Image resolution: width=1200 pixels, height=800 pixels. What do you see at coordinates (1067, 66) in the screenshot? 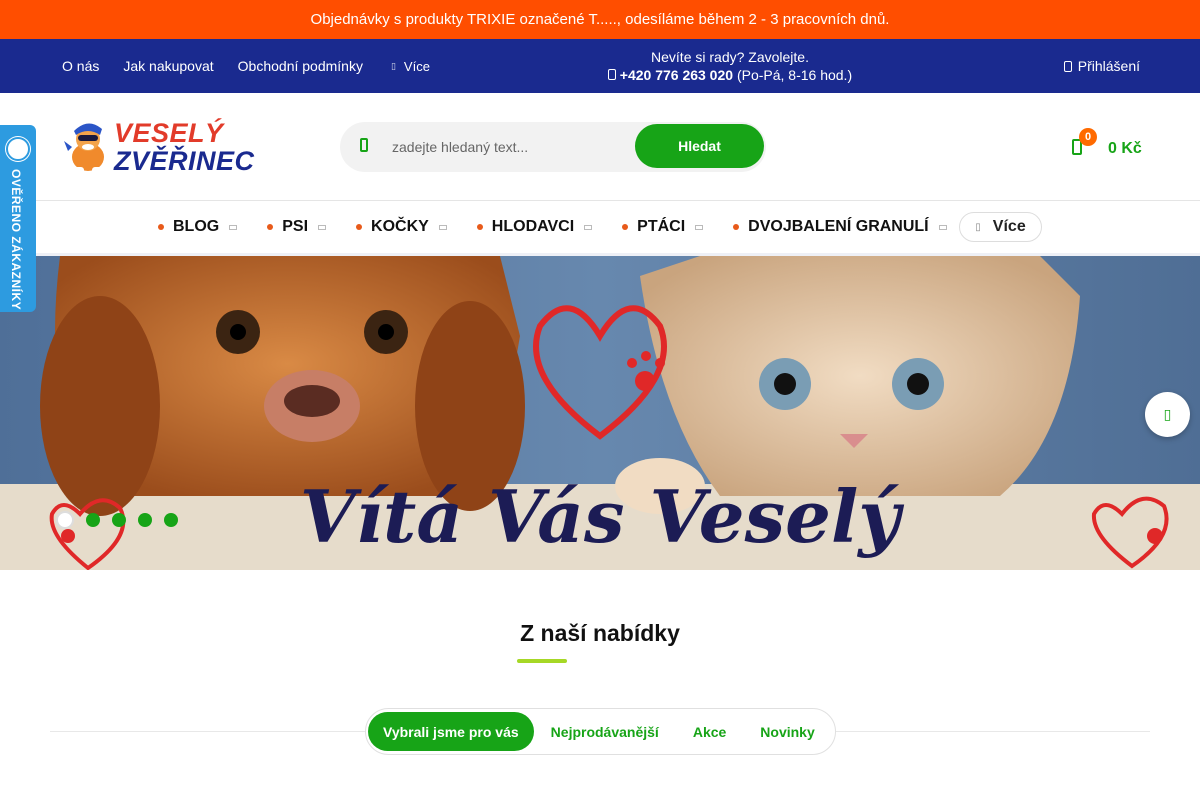
I see `user-icon` at bounding box center [1067, 66].